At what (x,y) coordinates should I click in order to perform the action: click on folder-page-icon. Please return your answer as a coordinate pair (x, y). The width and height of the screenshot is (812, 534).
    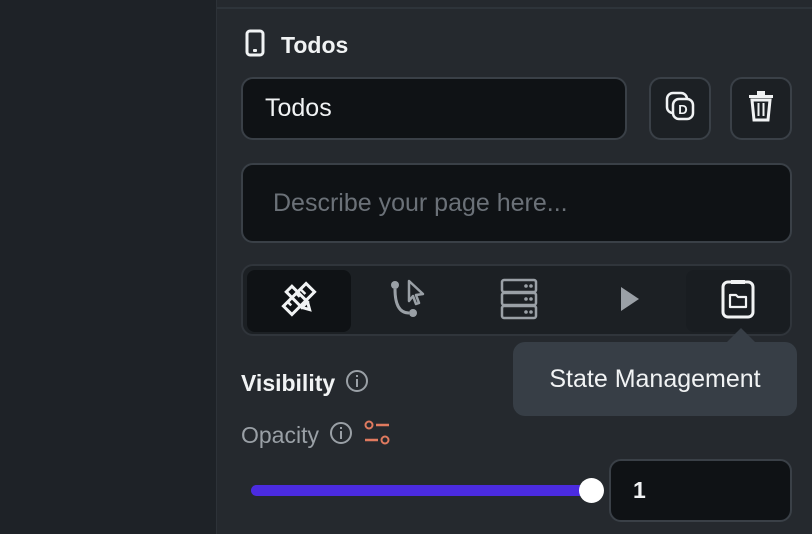
    Looking at the image, I should click on (738, 301).